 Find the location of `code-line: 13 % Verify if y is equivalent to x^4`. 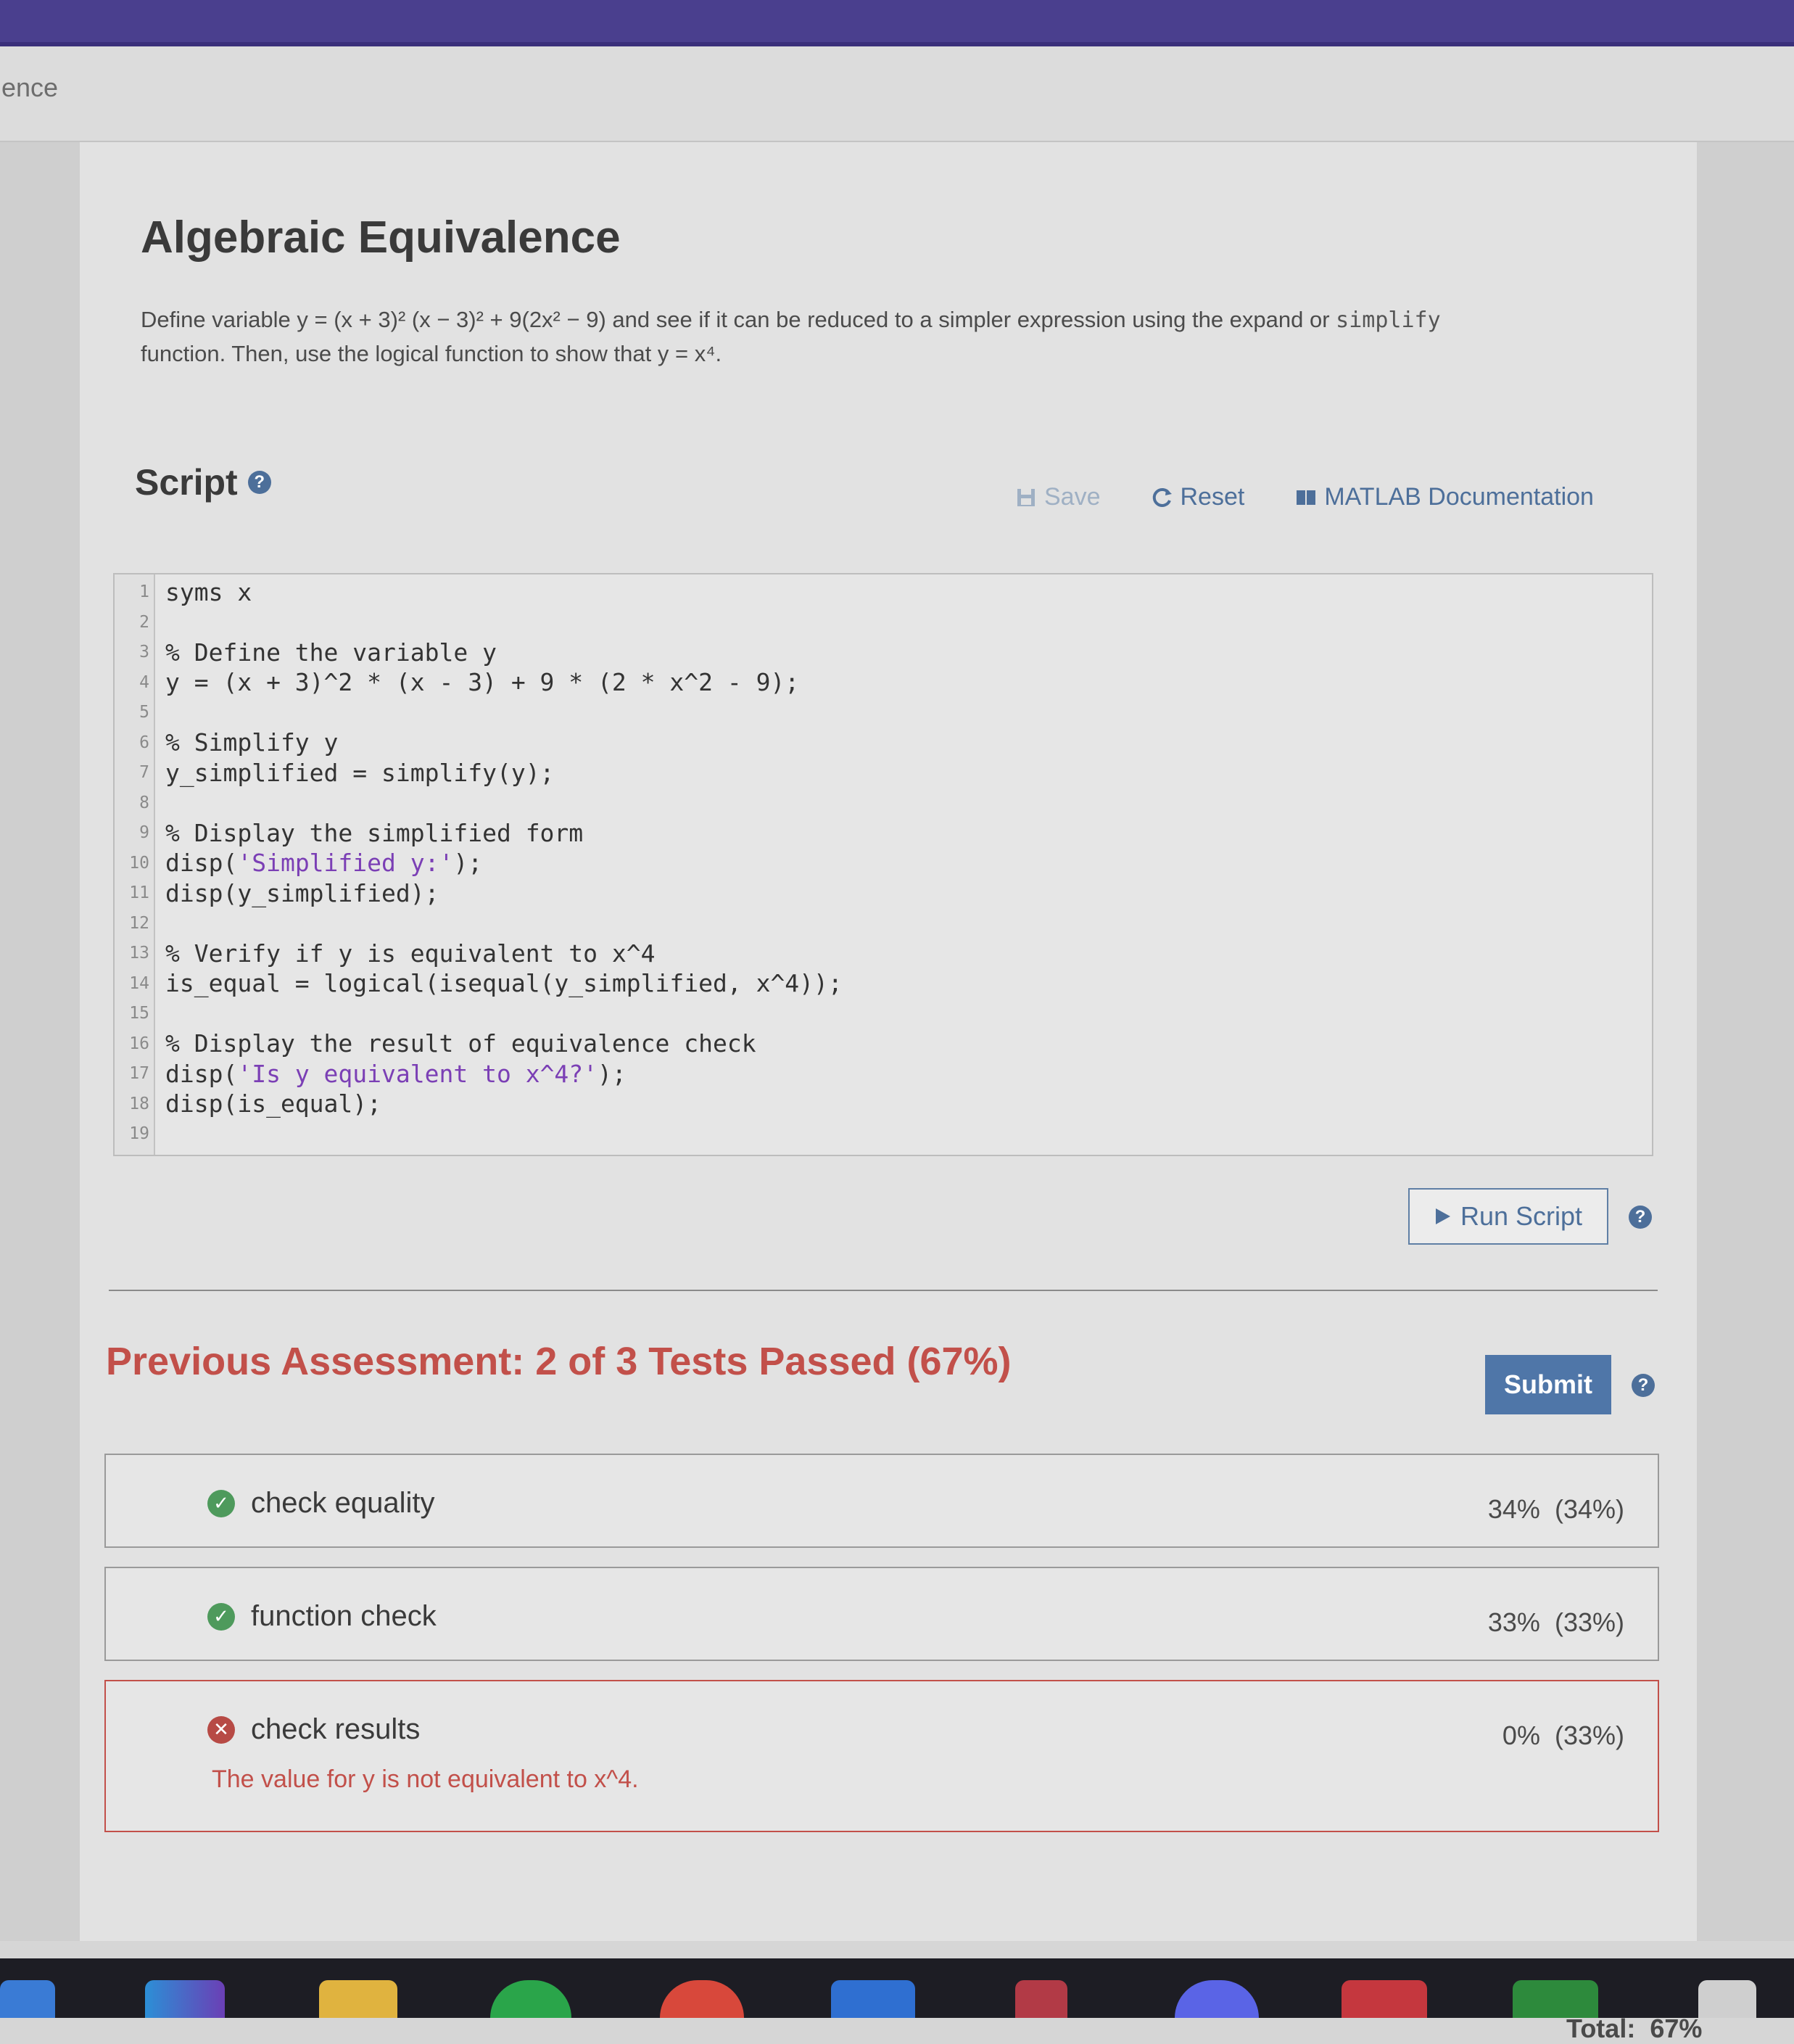

code-line: 13 % Verify if y is equivalent to x^4 is located at coordinates (386, 953).